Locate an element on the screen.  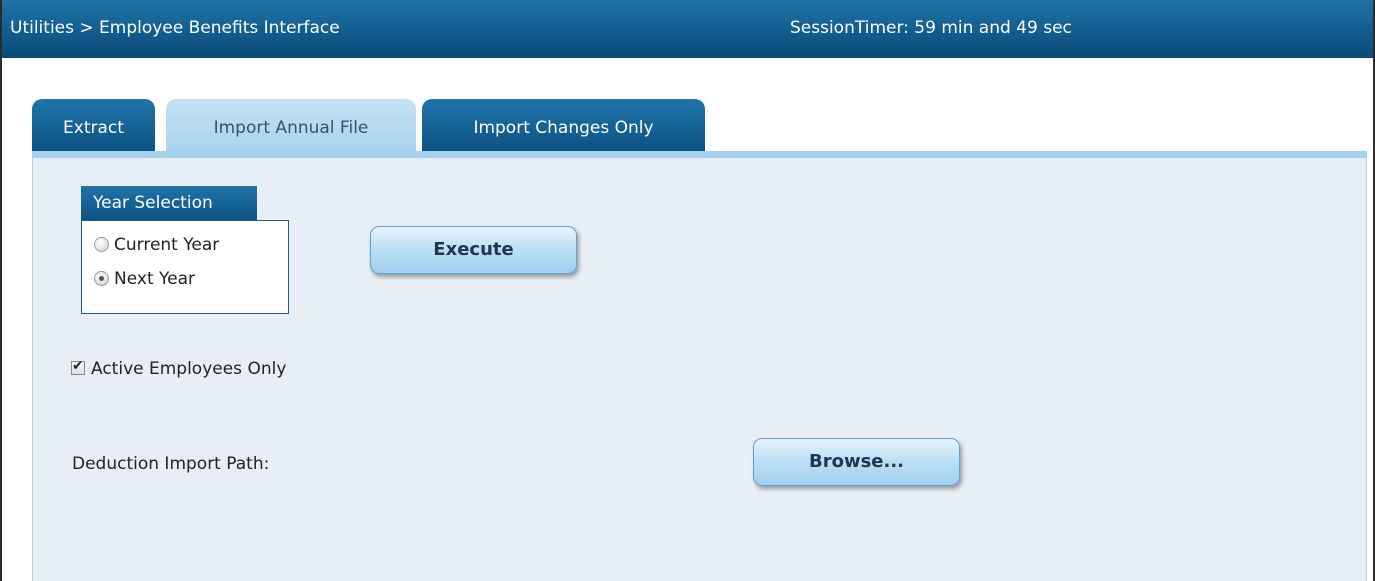
radio-checked-icon is located at coordinates (101, 278).